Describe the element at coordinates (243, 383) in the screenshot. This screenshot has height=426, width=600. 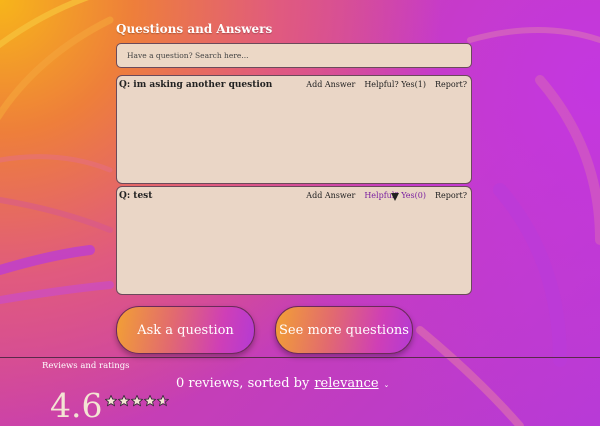
I see `review-count-label: 0 reviews, sorted by` at that location.